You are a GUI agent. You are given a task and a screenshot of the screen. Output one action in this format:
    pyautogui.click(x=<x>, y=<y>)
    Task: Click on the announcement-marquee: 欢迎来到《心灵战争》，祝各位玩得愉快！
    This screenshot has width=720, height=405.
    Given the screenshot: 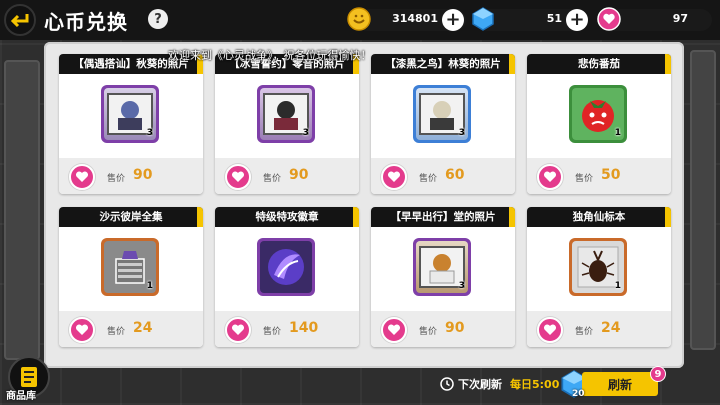 What is the action you would take?
    pyautogui.click(x=270, y=55)
    